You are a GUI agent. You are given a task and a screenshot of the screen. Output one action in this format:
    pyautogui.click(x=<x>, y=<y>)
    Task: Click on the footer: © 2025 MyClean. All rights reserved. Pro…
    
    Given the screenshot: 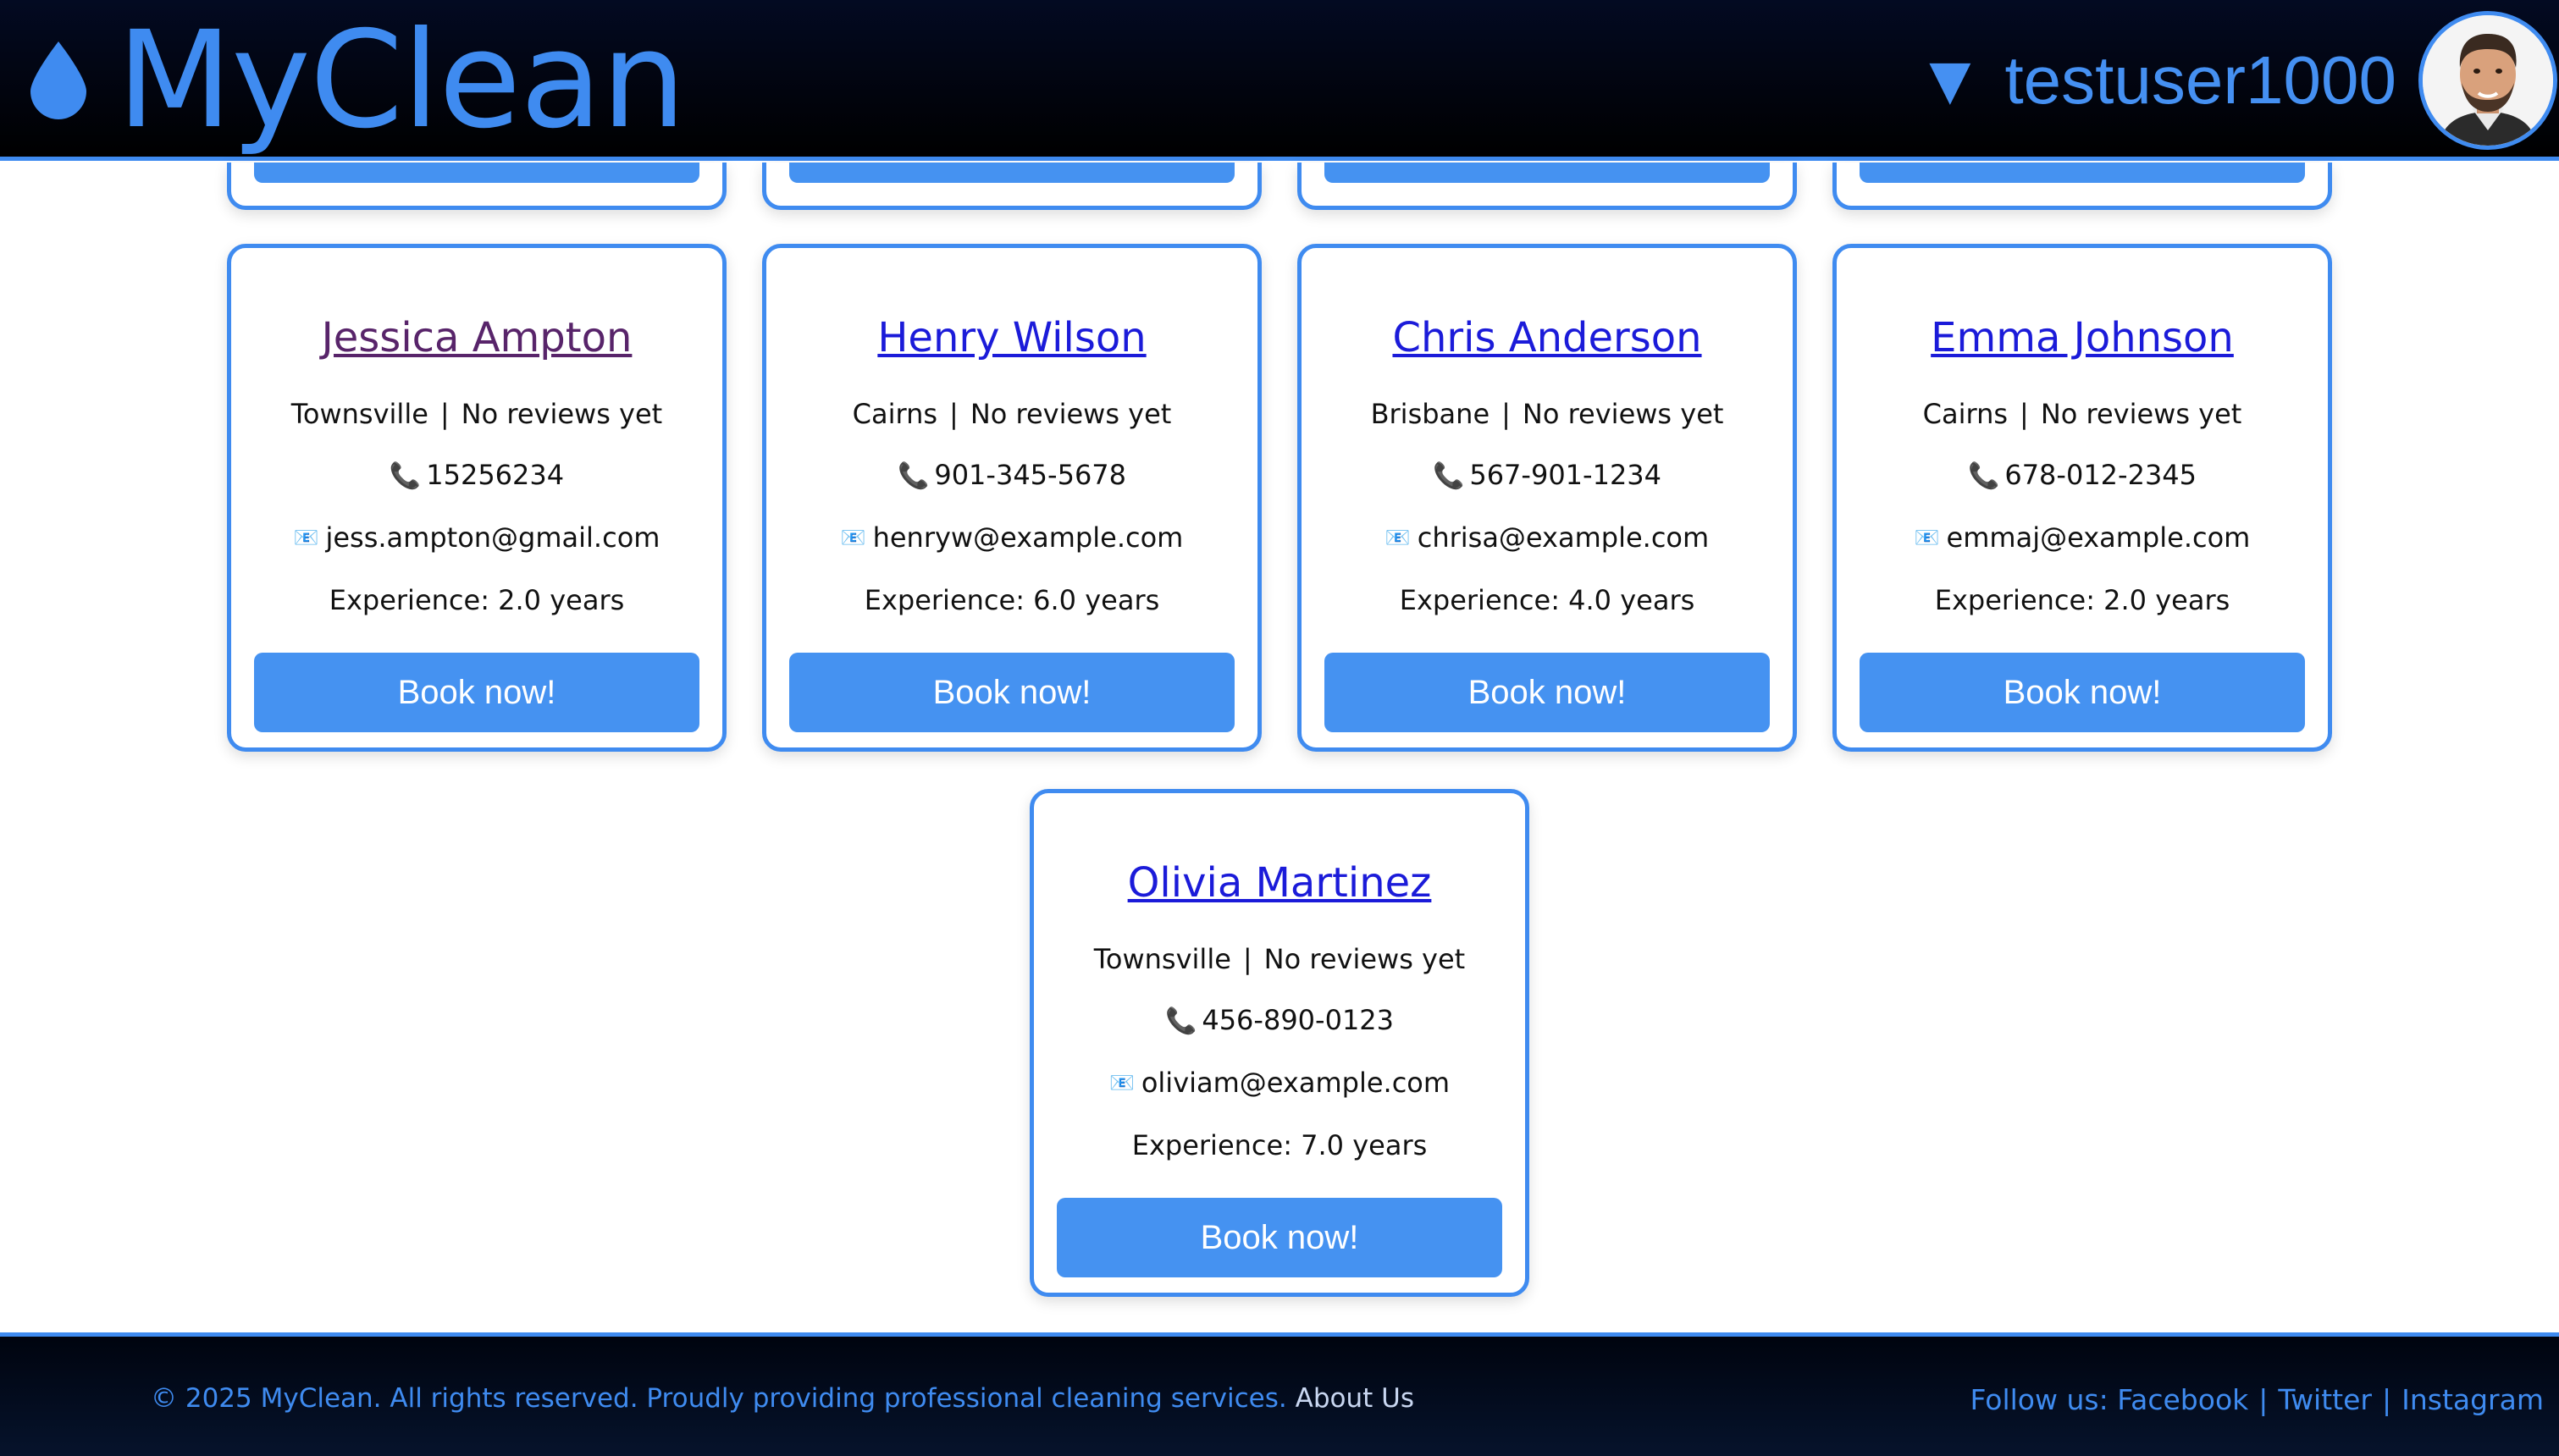 What is the action you would take?
    pyautogui.click(x=1279, y=1394)
    